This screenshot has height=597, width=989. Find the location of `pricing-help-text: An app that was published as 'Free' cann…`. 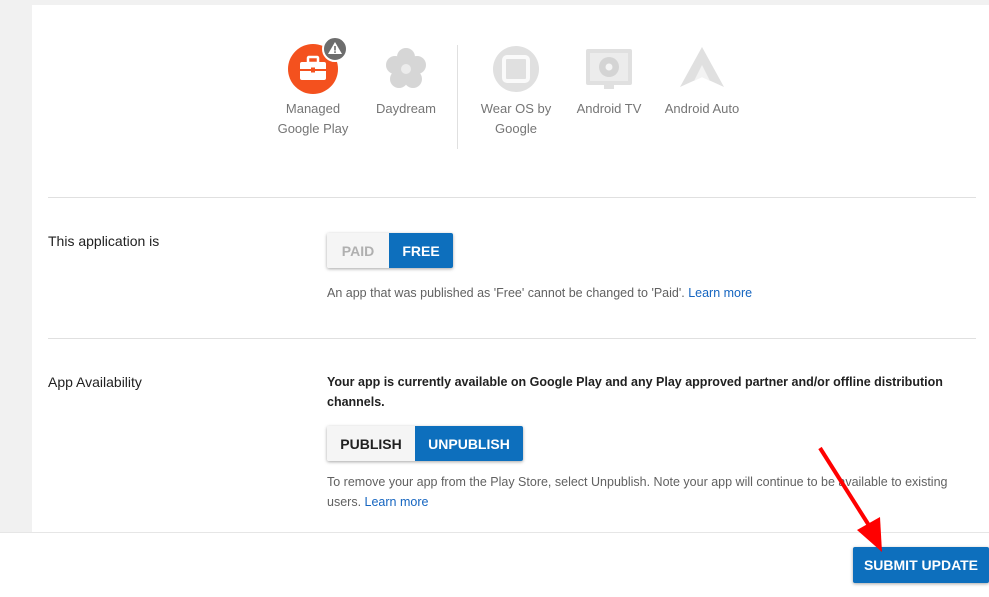

pricing-help-text: An app that was published as 'Free' cann… is located at coordinates (506, 293).